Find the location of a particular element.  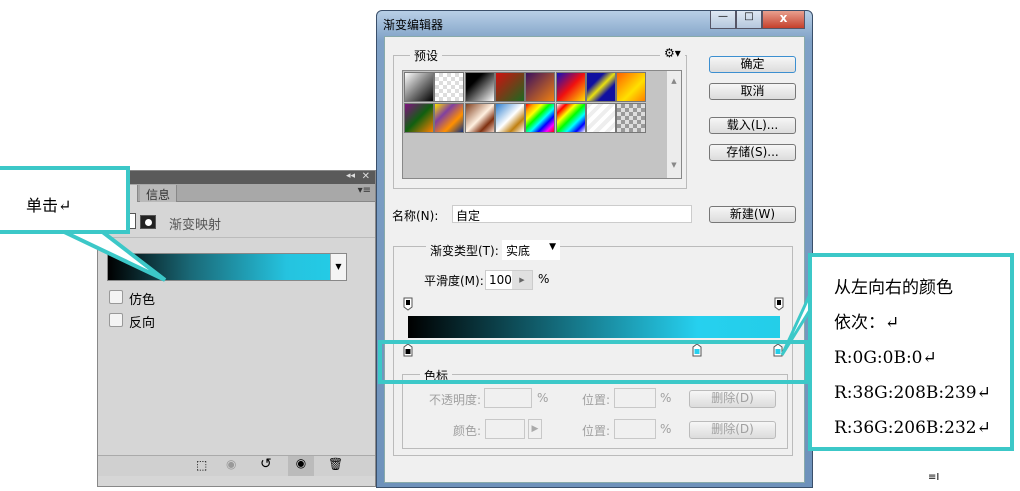

cancel-button: 取消 is located at coordinates (752, 91).